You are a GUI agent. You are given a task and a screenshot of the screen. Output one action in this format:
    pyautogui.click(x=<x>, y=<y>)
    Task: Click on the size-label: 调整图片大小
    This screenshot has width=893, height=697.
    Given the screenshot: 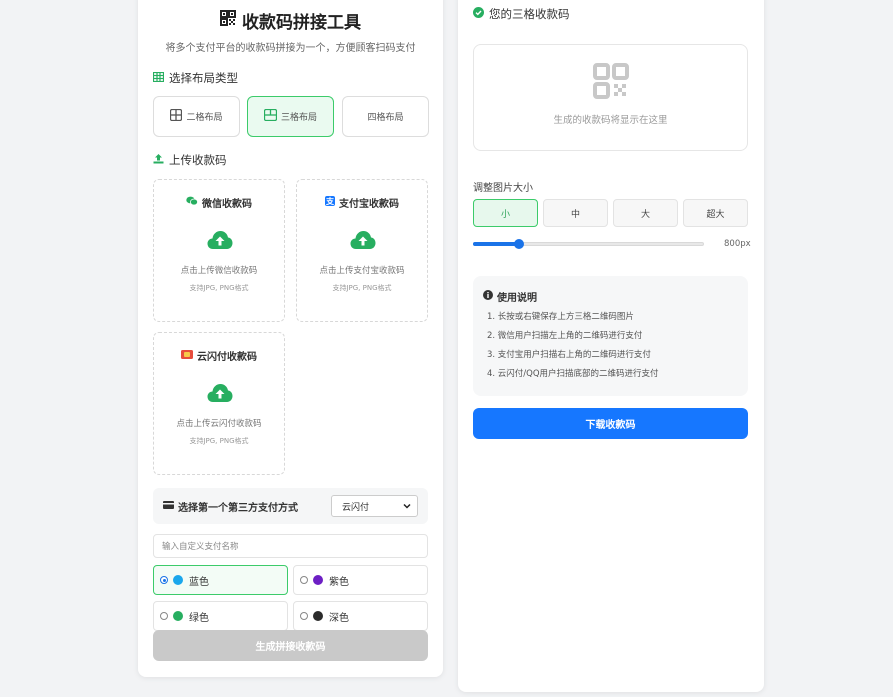 What is the action you would take?
    pyautogui.click(x=503, y=188)
    